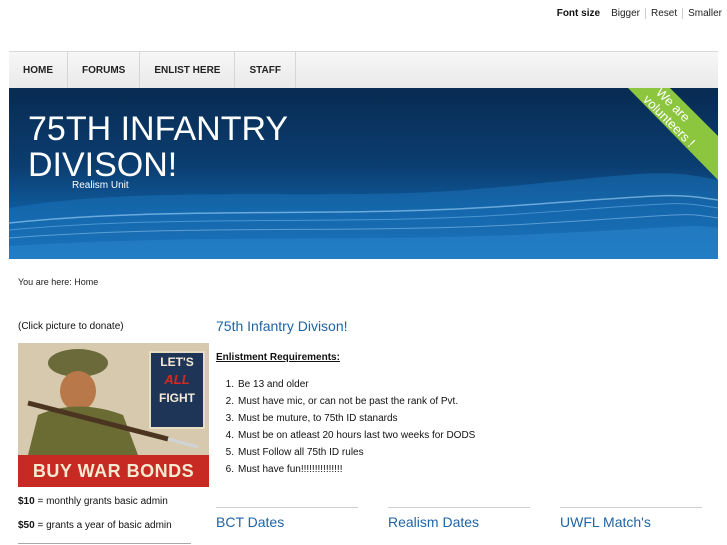 This screenshot has height=545, width=727. I want to click on poster-slogan: LET'S ALL FIGHT, so click(177, 390).